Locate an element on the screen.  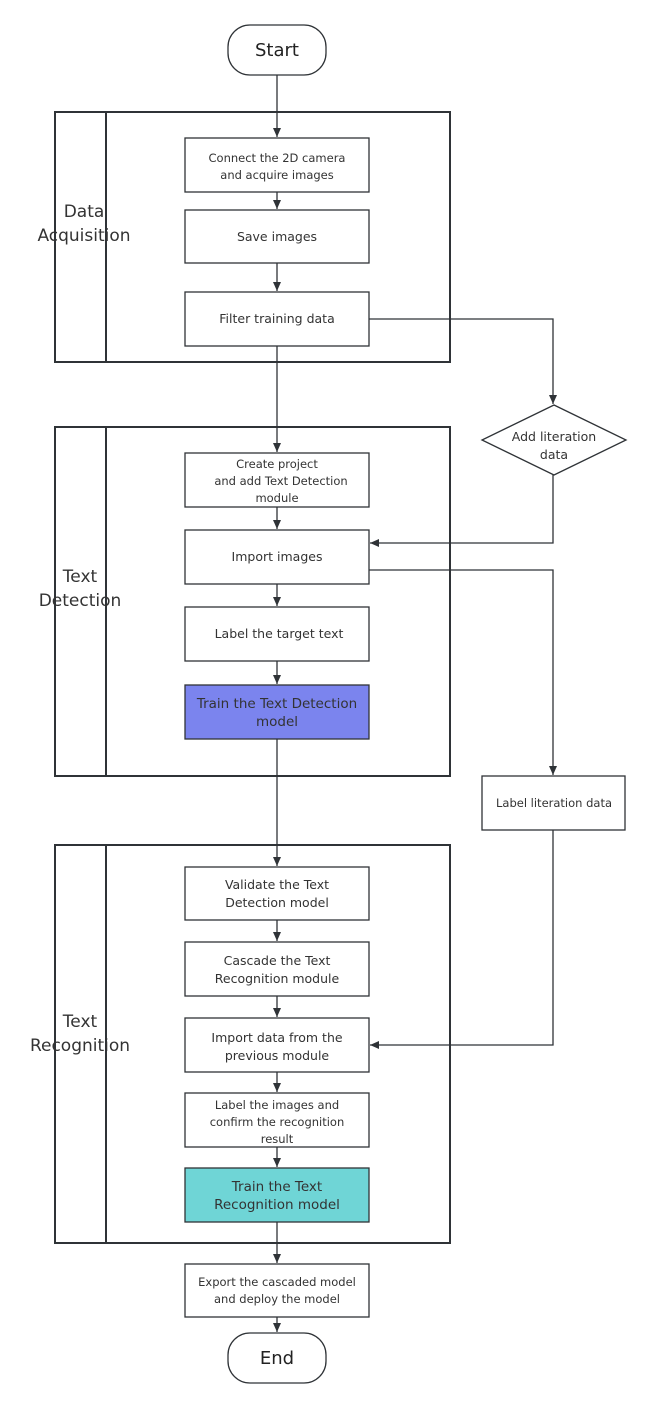
step-validate-detection: Validate the Text Detection model is located at coordinates (277, 893).